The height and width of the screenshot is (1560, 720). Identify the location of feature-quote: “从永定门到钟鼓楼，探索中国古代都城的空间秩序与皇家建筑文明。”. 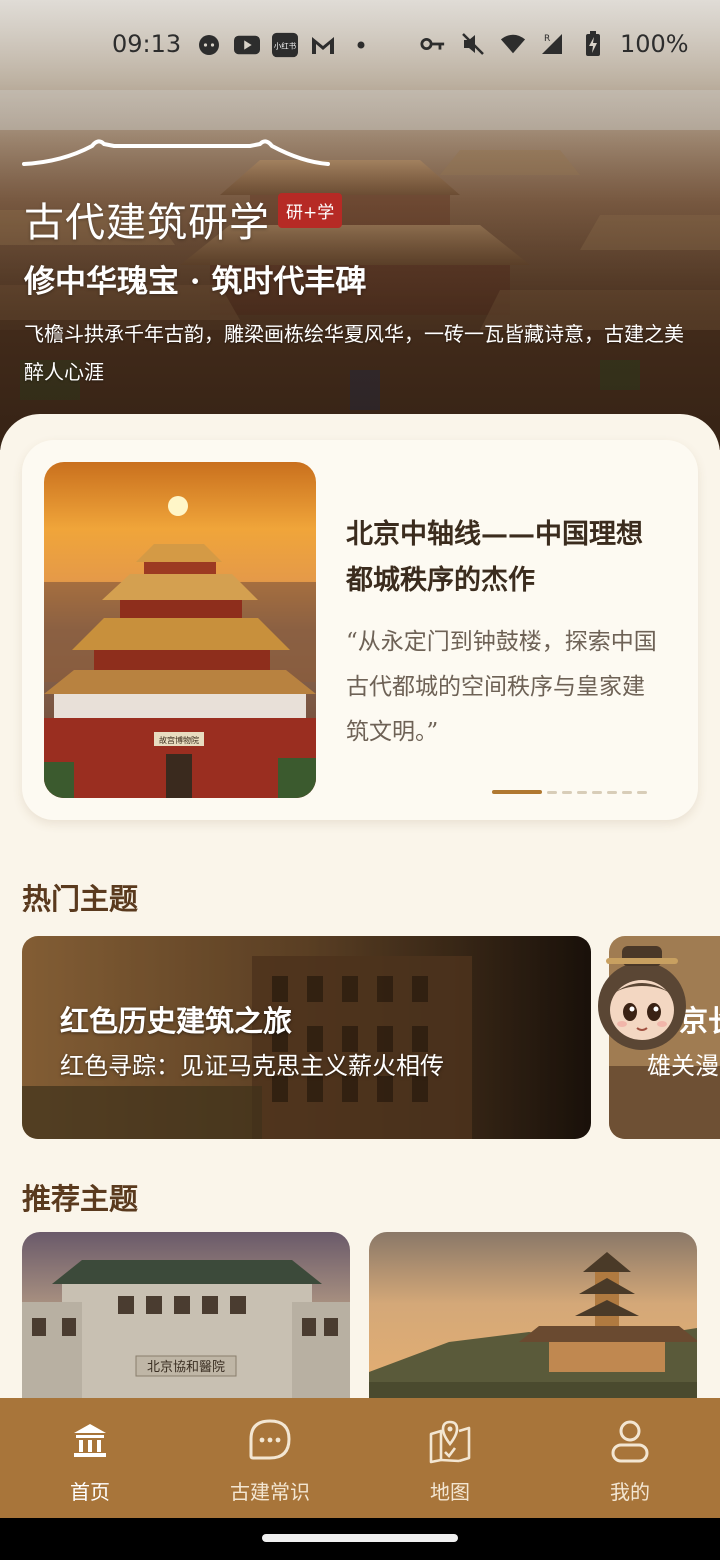
(501, 687).